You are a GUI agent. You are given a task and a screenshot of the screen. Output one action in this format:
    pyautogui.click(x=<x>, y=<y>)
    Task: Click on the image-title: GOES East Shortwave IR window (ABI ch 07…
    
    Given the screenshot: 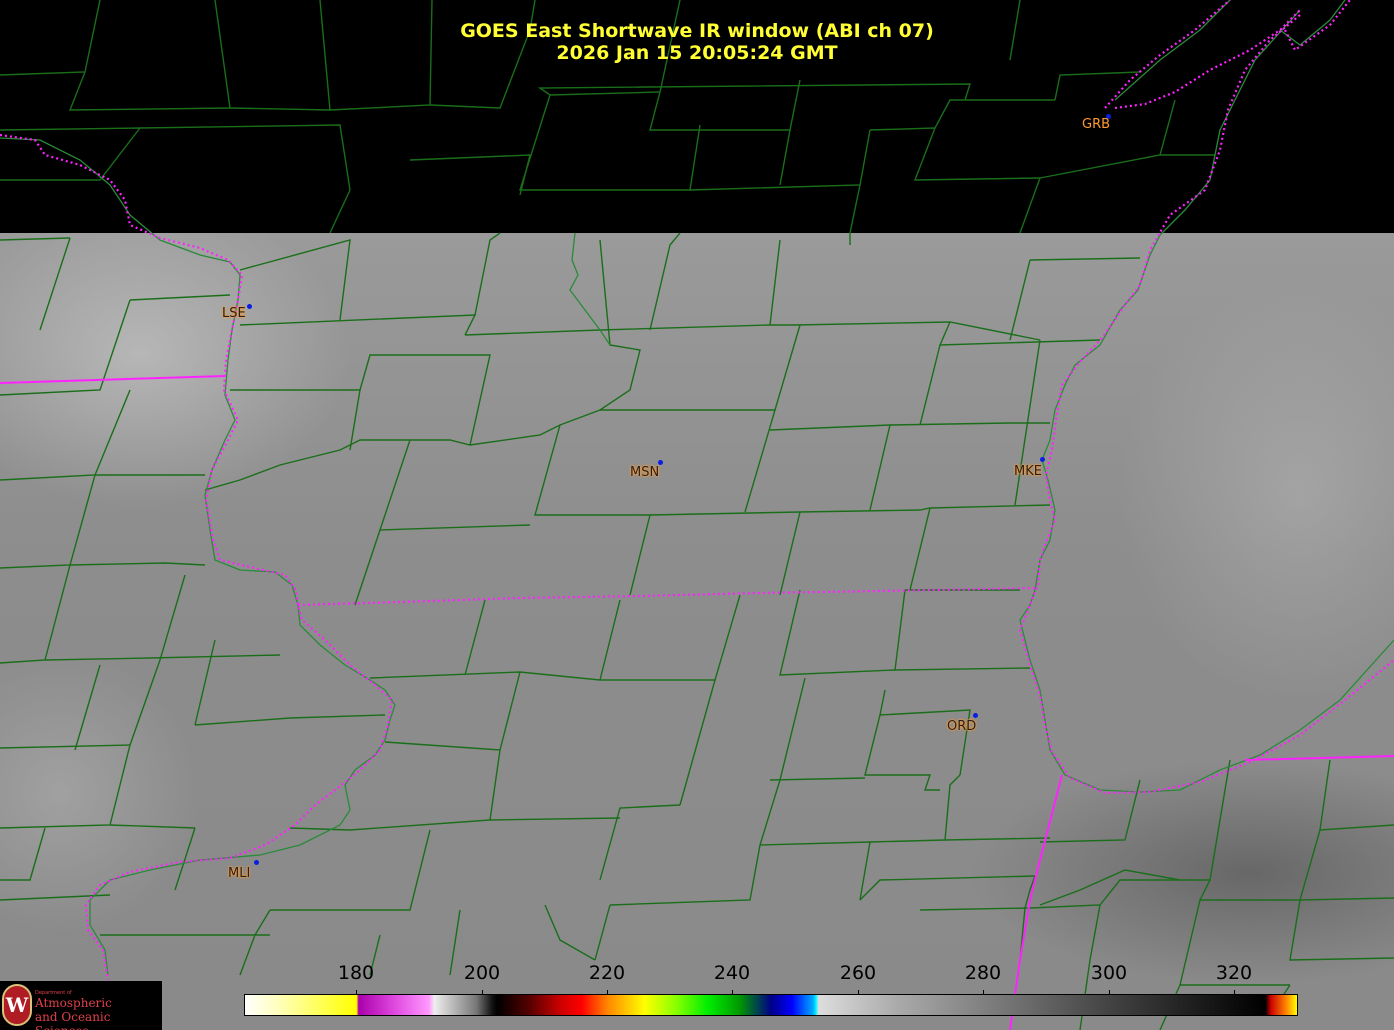 What is the action you would take?
    pyautogui.click(x=697, y=42)
    